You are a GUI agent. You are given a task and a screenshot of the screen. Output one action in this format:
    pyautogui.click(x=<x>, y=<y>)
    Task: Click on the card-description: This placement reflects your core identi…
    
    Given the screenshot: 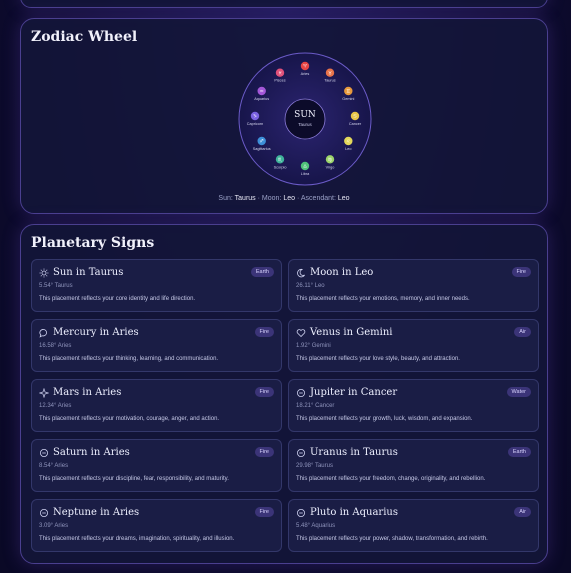 What is the action you would take?
    pyautogui.click(x=117, y=299)
    